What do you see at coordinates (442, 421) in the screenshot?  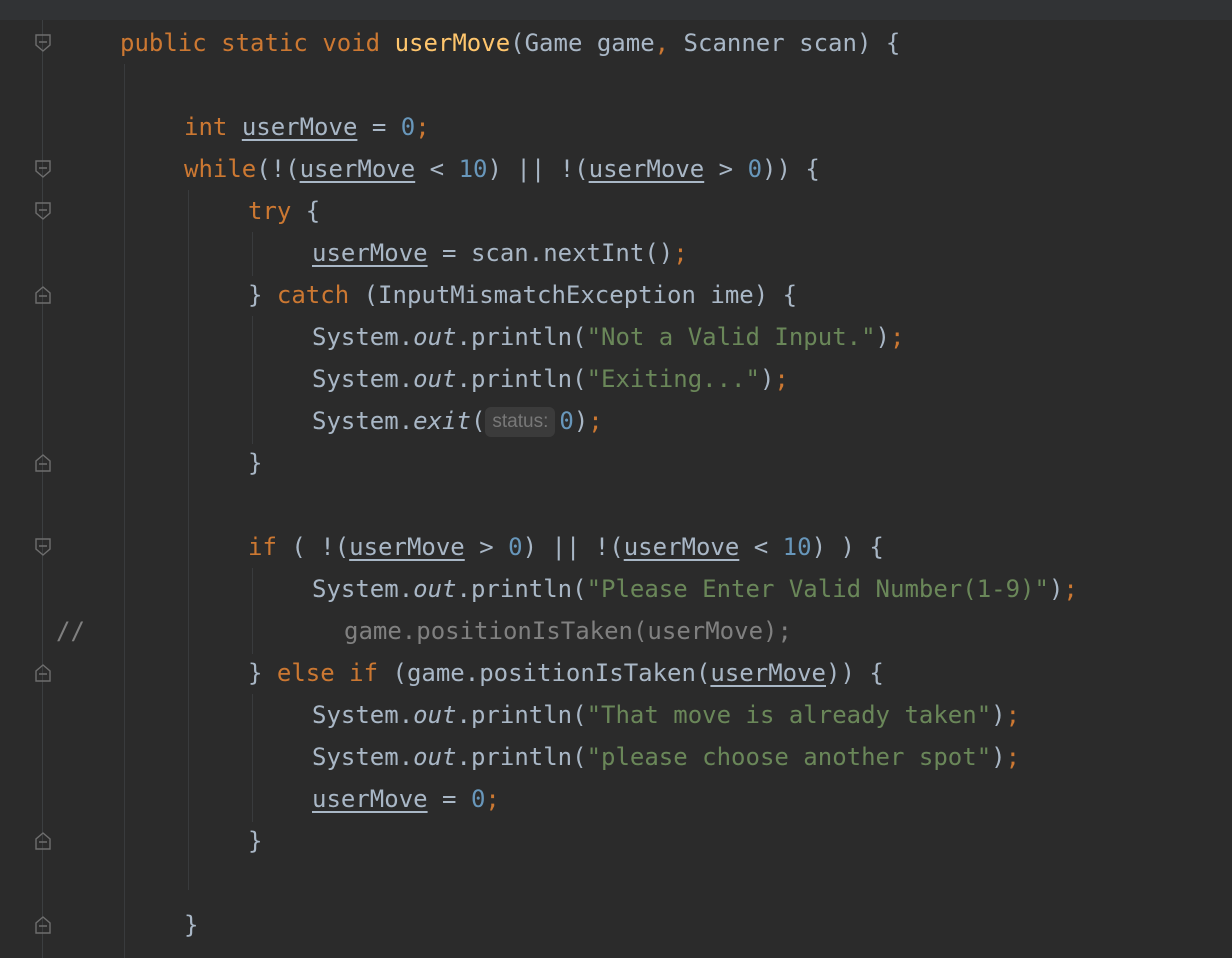 I see `static-method: exit` at bounding box center [442, 421].